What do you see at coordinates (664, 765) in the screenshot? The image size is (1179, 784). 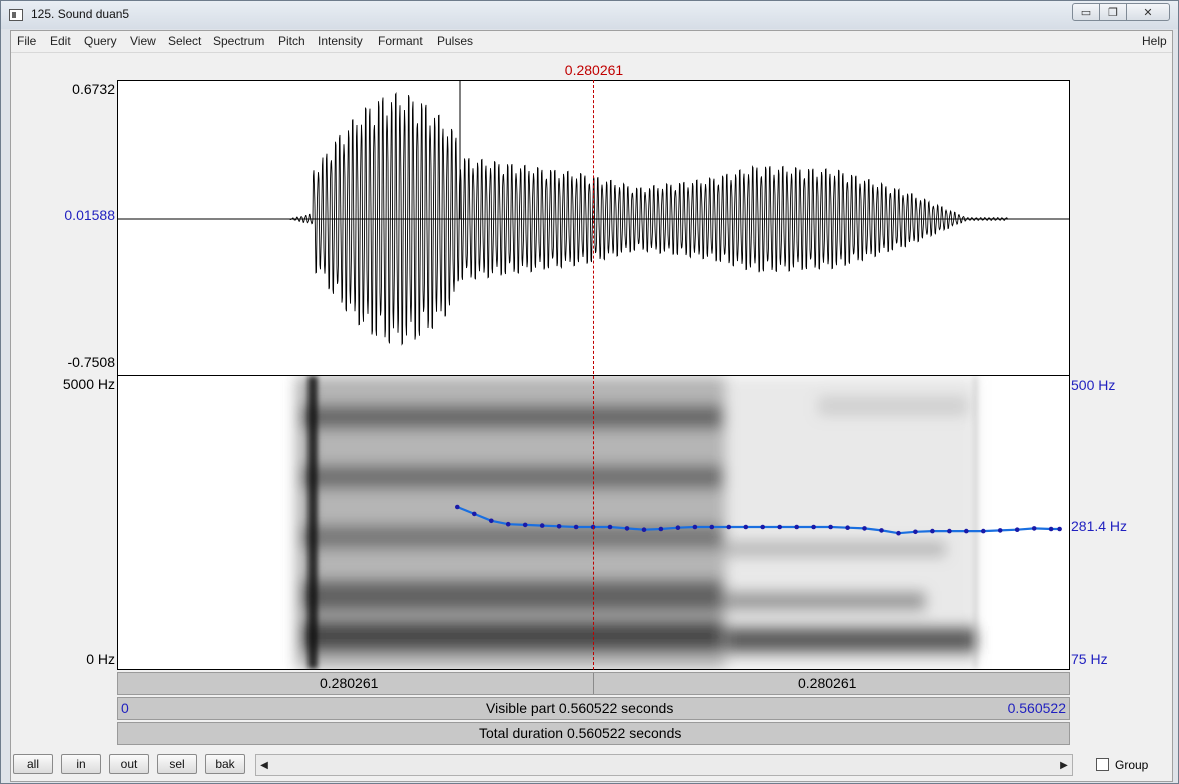 I see `horizontal-scrollbar: ◀ ▶` at bounding box center [664, 765].